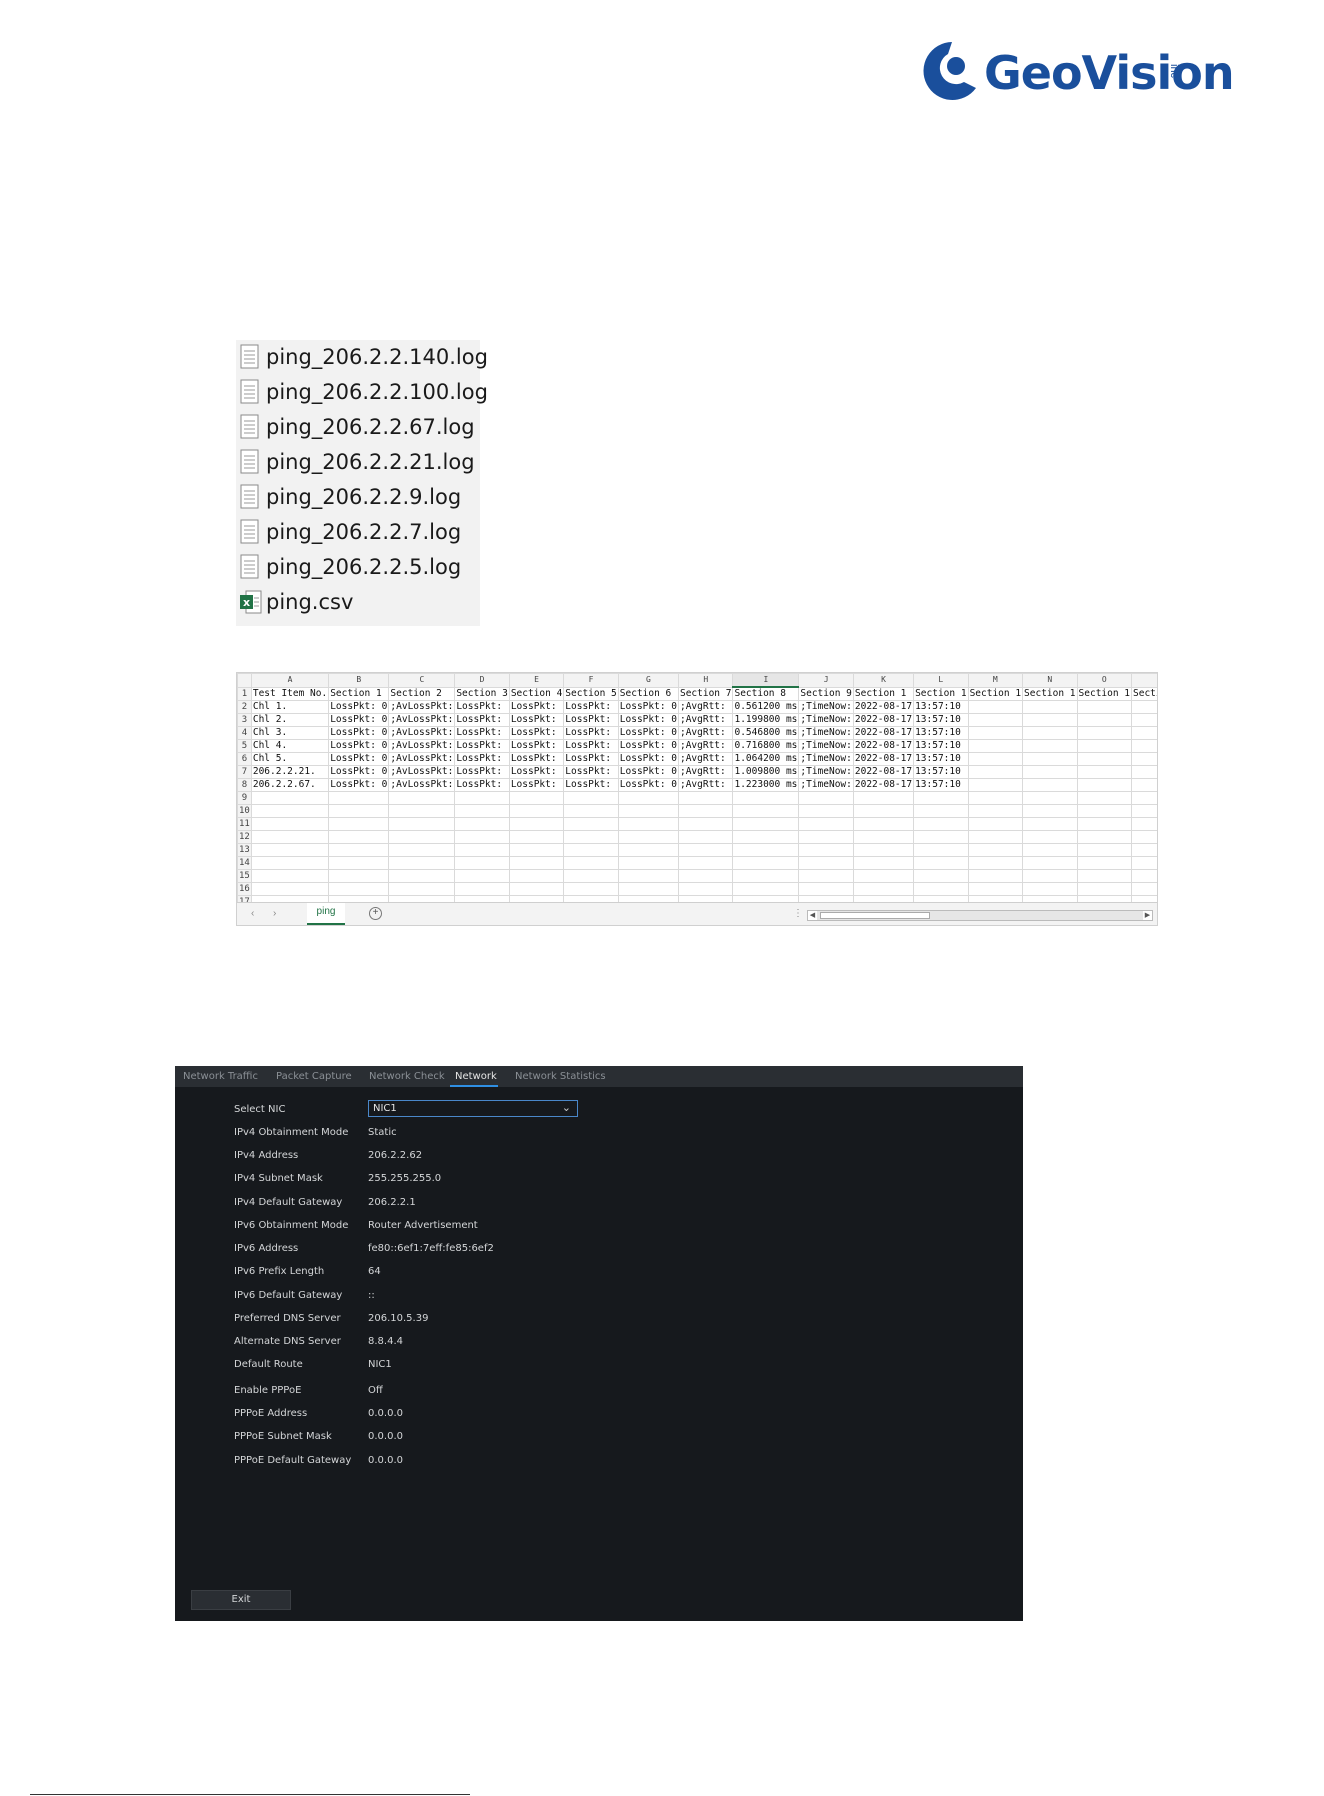 This screenshot has width=1324, height=1796. What do you see at coordinates (766, 680) in the screenshot?
I see `column-header: I` at bounding box center [766, 680].